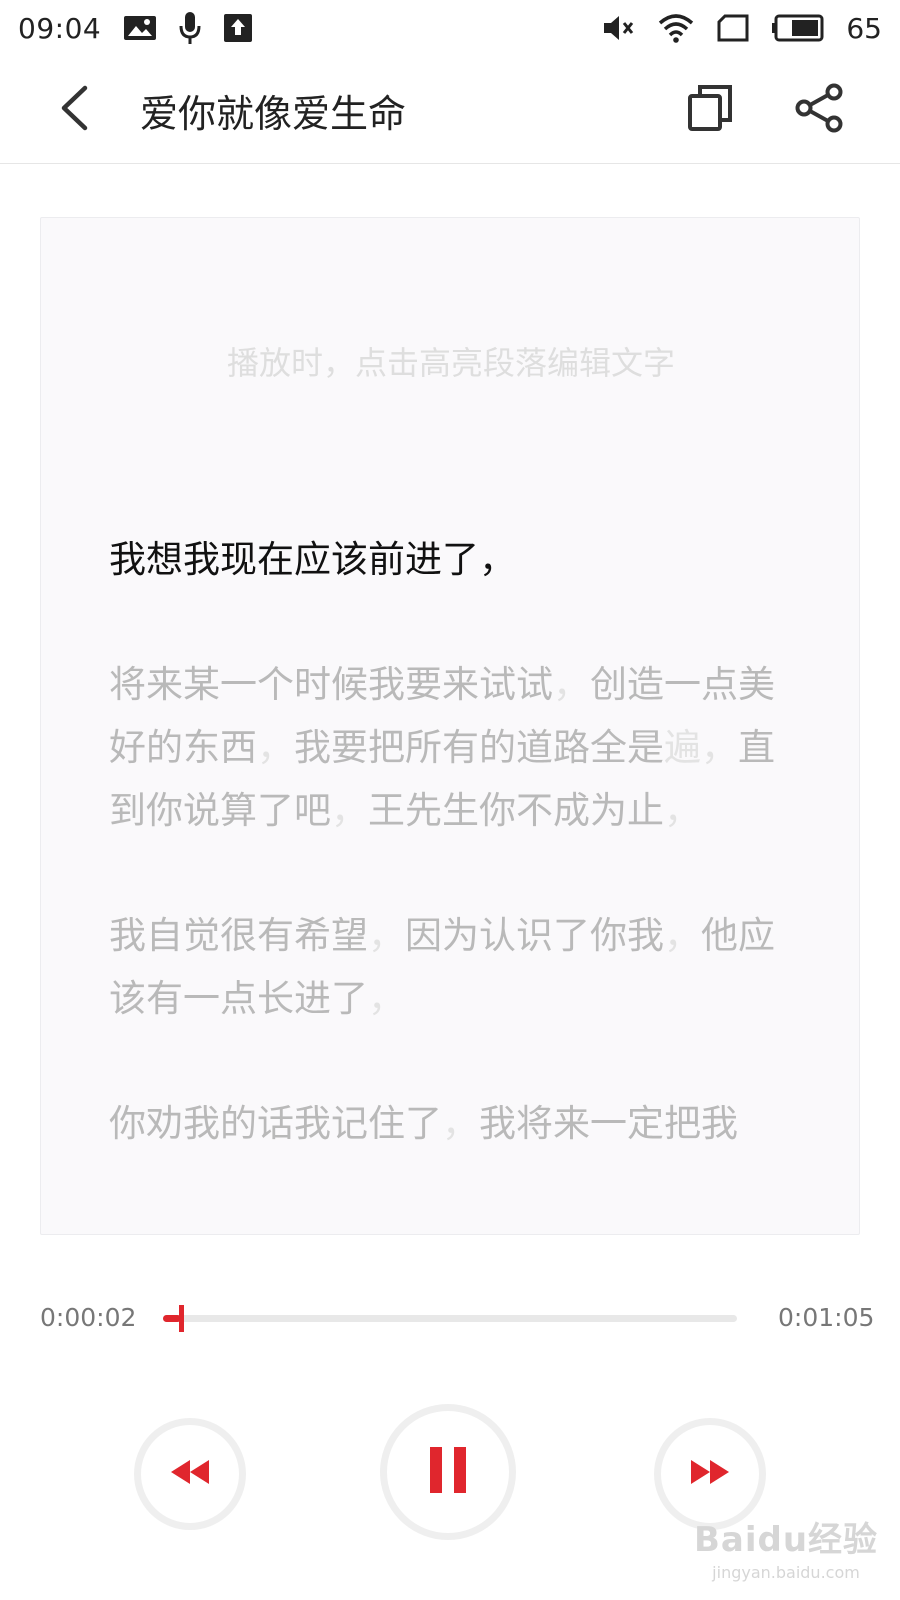  I want to click on battery-percent: 65, so click(864, 28).